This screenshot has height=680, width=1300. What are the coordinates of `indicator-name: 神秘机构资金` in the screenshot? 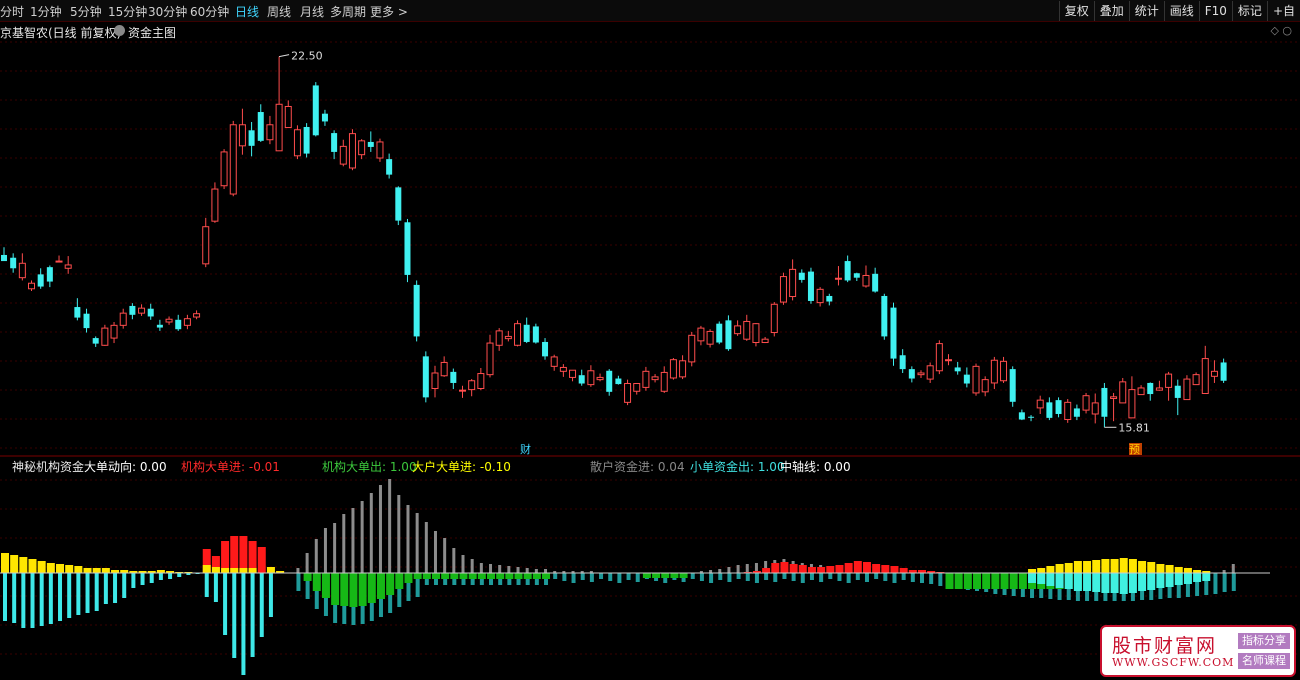 It's located at (48, 466).